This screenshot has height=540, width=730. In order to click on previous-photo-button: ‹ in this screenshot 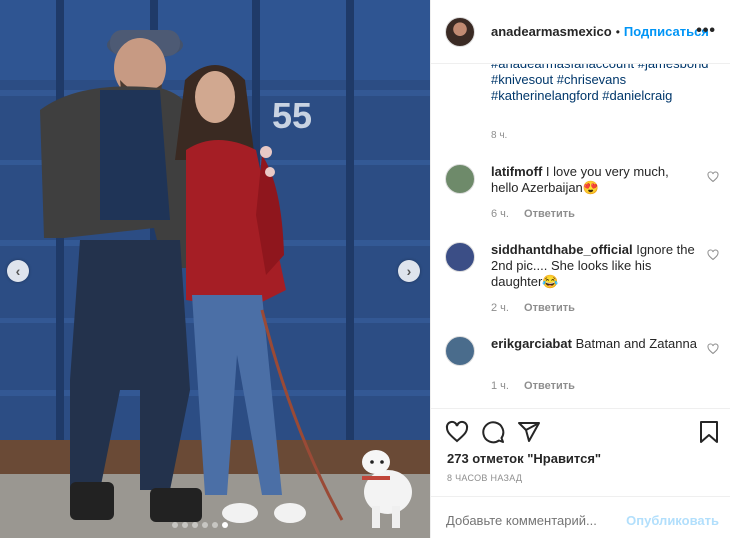, I will do `click(18, 271)`.